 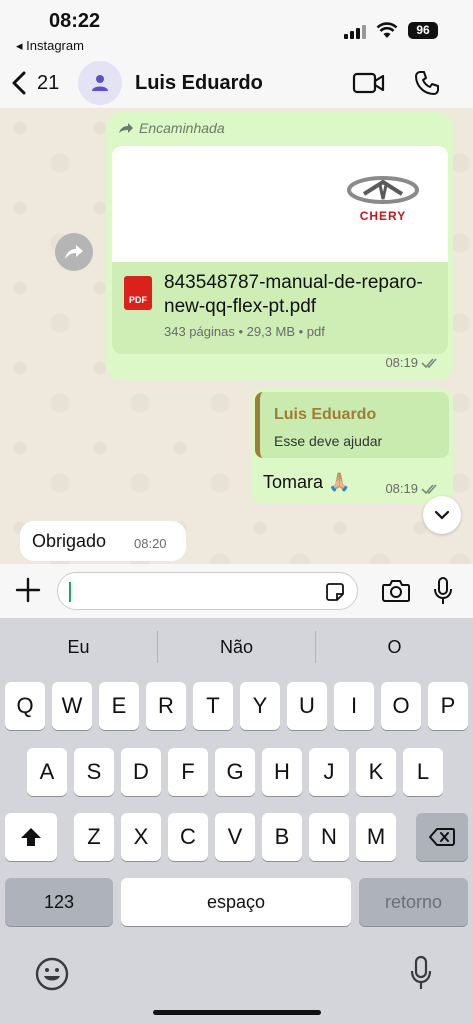 I want to click on chevron-down-icon, so click(x=442, y=515).